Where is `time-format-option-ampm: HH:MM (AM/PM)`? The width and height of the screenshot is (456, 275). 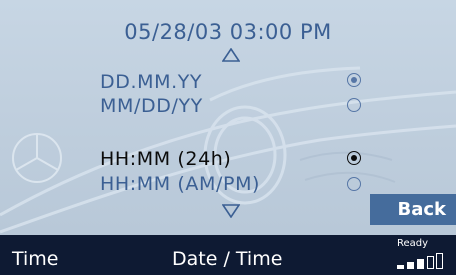 time-format-option-ampm: HH:MM (AM/PM) is located at coordinates (180, 184).